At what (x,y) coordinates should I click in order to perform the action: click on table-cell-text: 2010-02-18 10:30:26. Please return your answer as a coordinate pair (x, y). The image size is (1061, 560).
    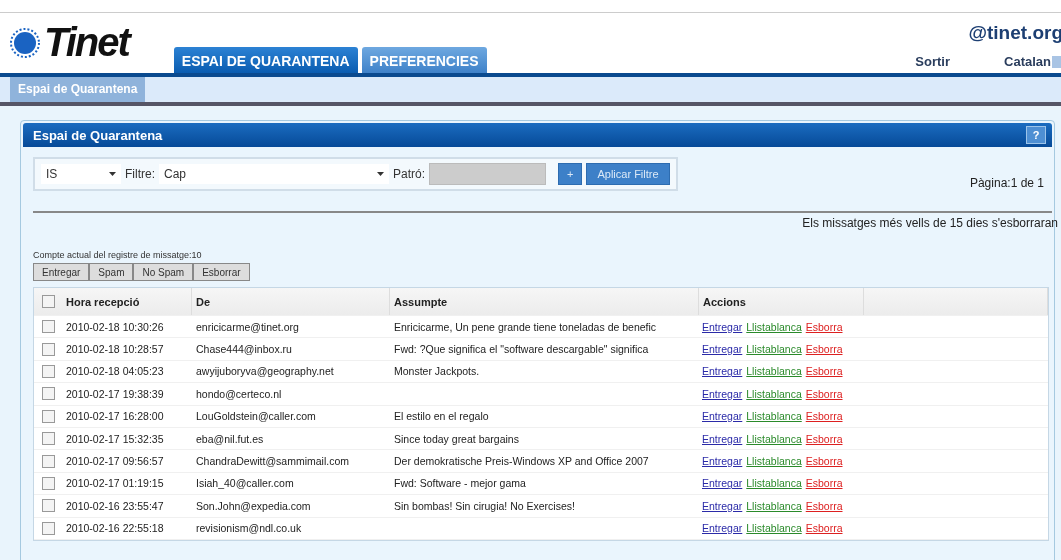
    Looking at the image, I should click on (115, 326).